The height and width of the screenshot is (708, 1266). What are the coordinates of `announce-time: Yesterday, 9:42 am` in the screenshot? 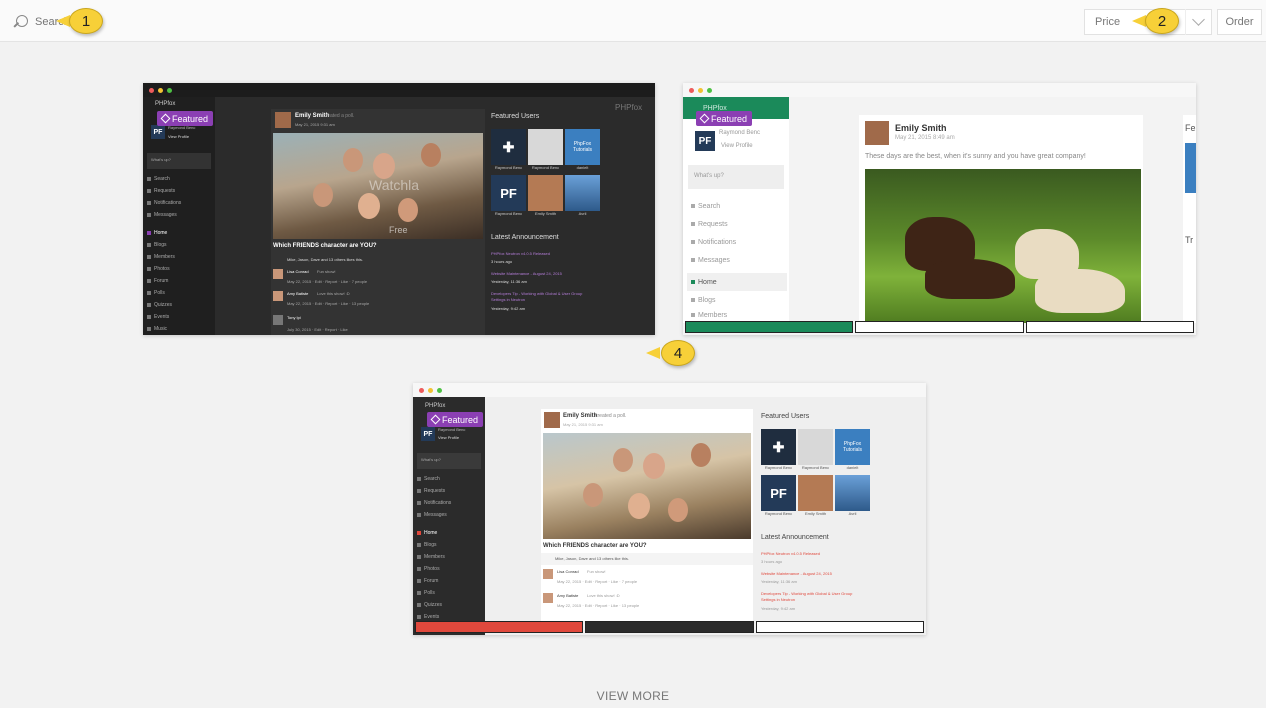 It's located at (778, 608).